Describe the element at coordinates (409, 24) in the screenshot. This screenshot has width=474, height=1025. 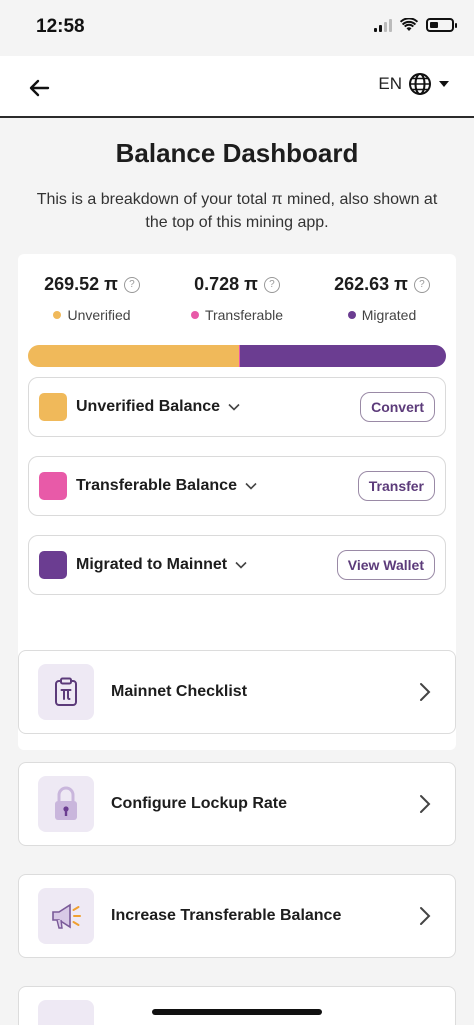
I see `wifi-icon` at that location.